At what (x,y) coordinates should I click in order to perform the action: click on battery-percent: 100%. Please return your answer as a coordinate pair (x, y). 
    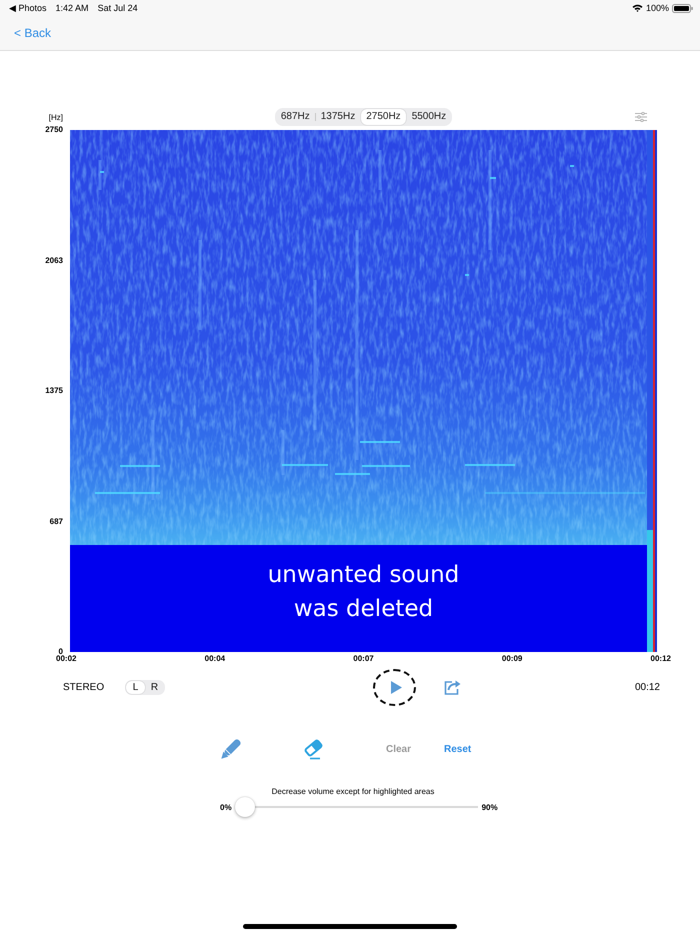
    Looking at the image, I should click on (657, 8).